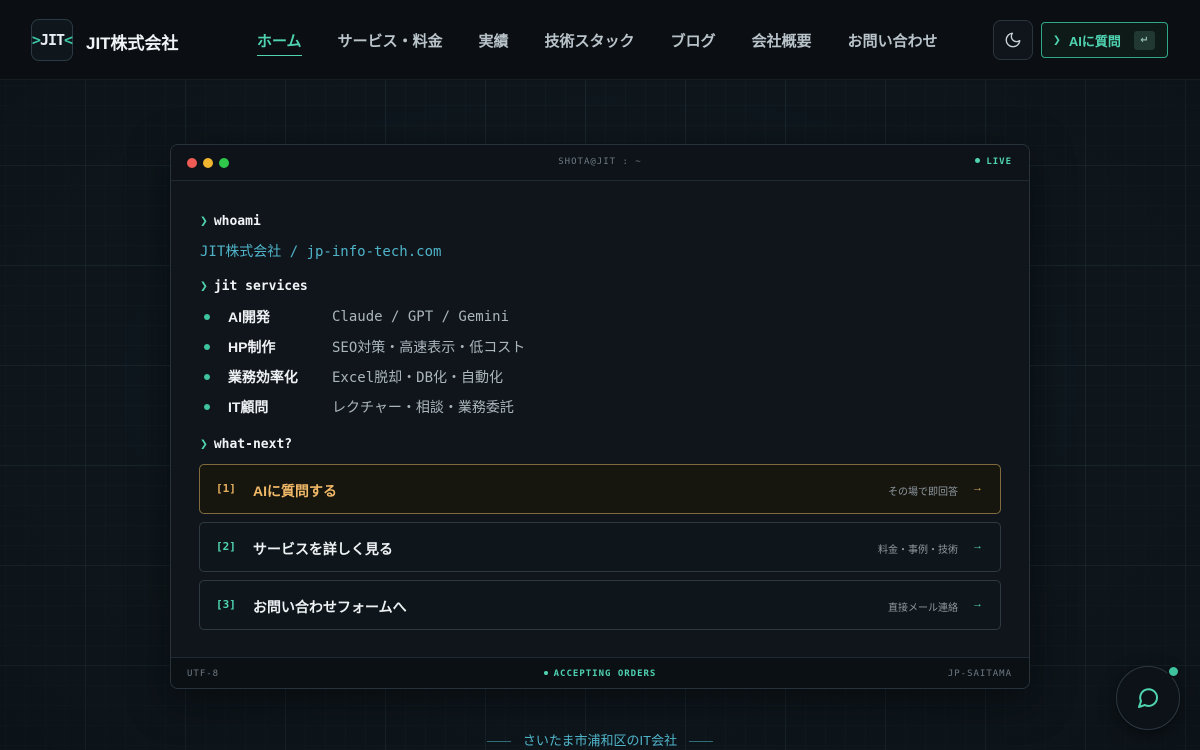 The height and width of the screenshot is (750, 1200). I want to click on ask-ai-button: ❯ AIに質問 ↵, so click(1104, 40).